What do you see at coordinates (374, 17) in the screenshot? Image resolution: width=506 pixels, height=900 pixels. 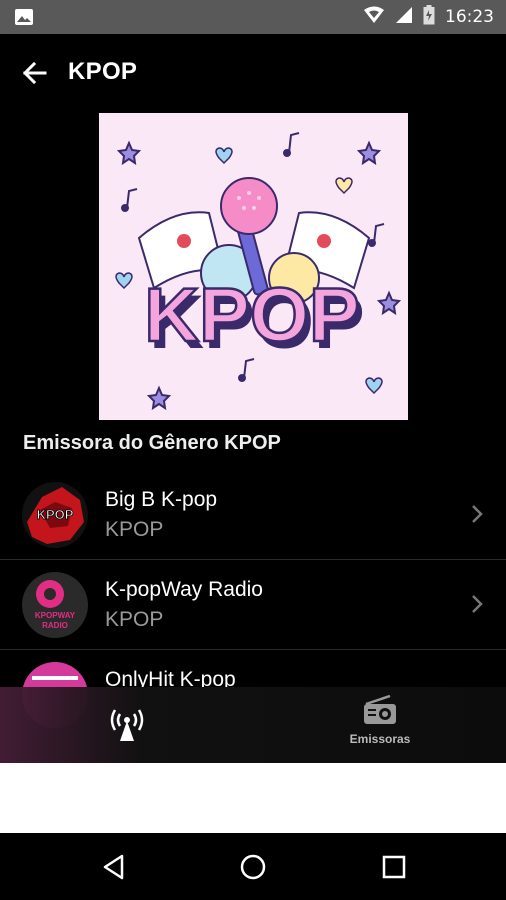 I see `wifi-icon` at bounding box center [374, 17].